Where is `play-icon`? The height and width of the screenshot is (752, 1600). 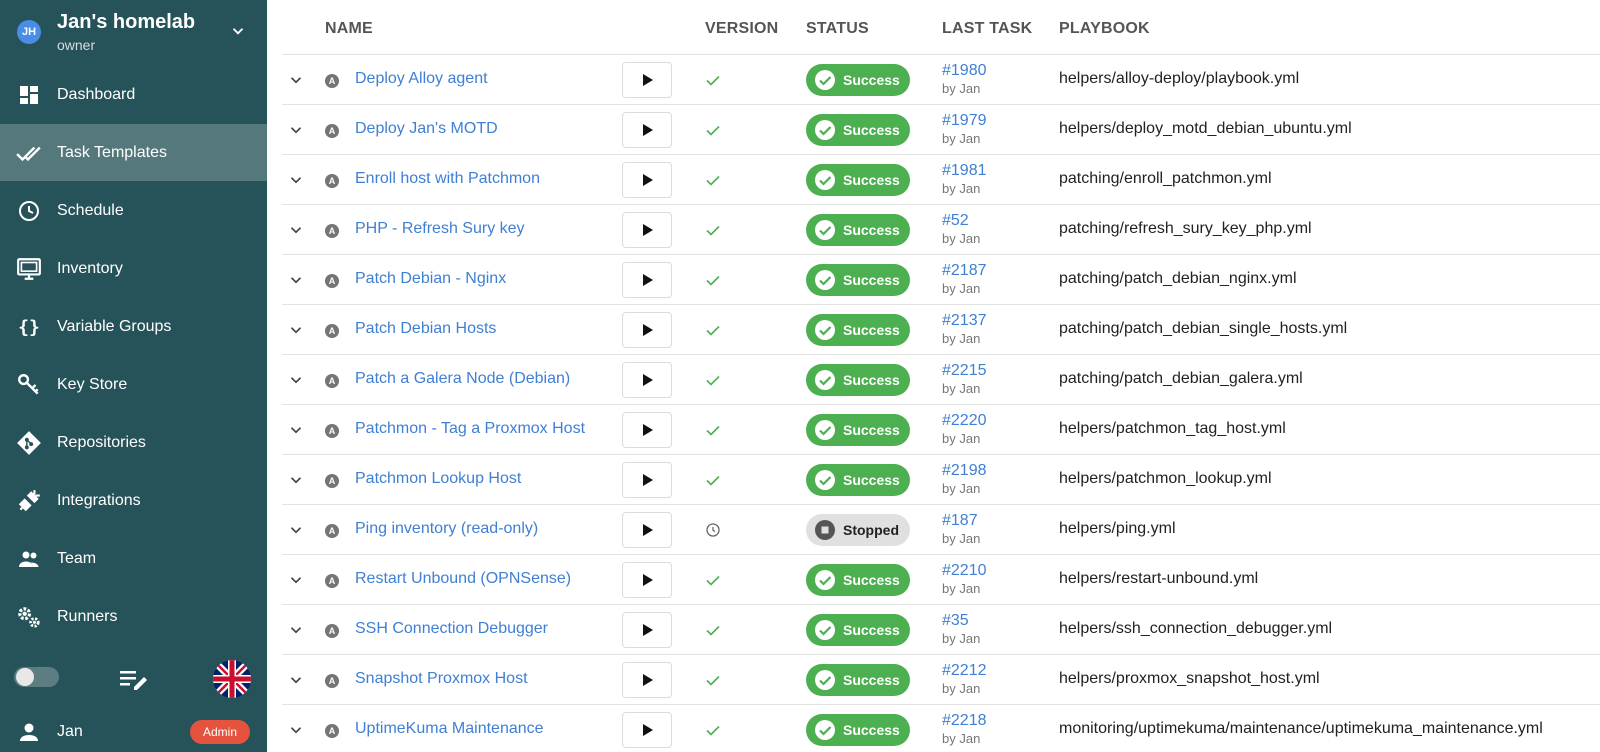 play-icon is located at coordinates (648, 180).